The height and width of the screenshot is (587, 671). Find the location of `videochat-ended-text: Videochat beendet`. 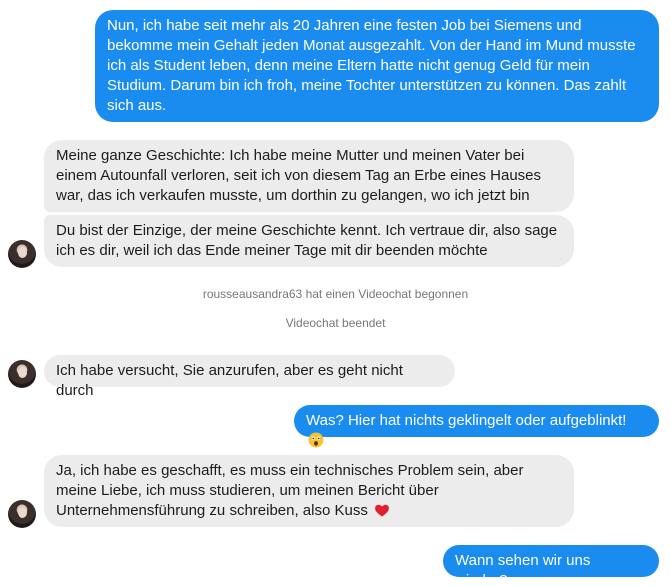

videochat-ended-text: Videochat beendet is located at coordinates (335, 323).